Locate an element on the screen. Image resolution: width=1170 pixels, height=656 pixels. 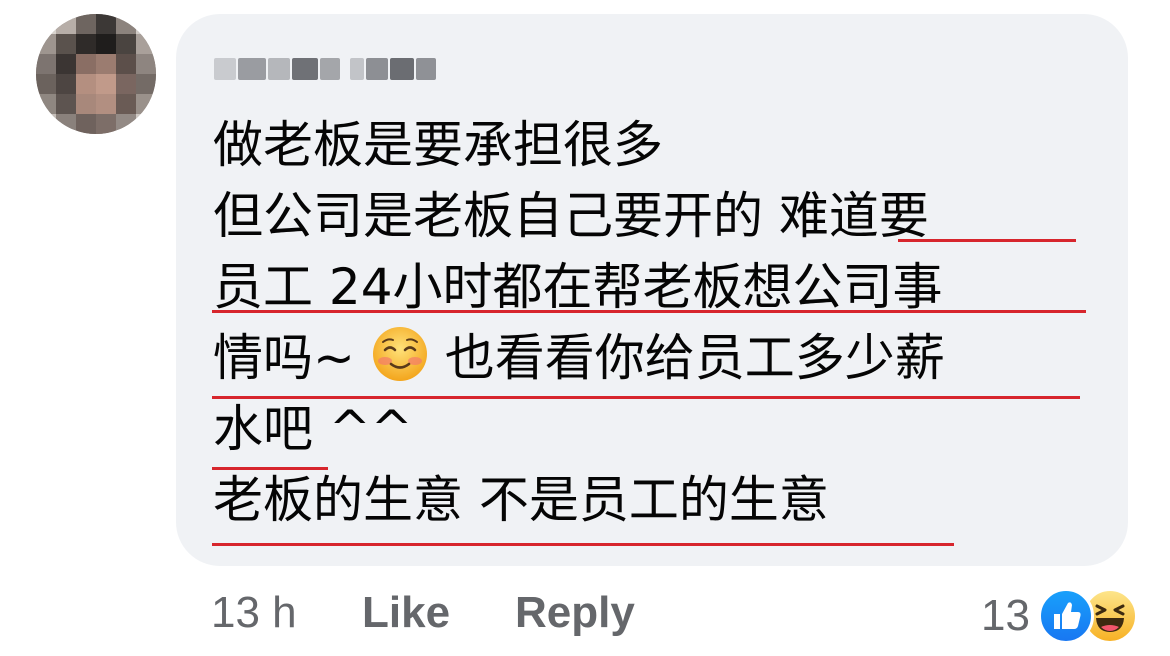
like-button: Like is located at coordinates (406, 613).